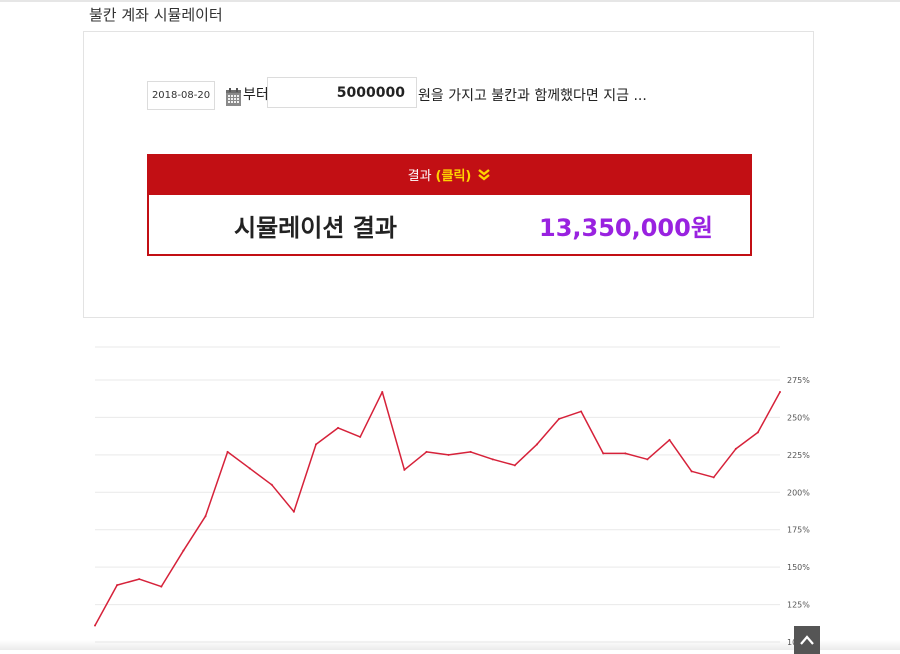 The image size is (900, 654). Describe the element at coordinates (419, 176) in the screenshot. I see `result-header-label: 결과` at that location.